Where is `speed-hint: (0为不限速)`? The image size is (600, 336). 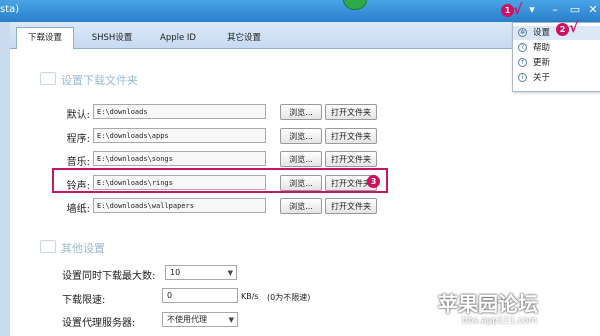 speed-hint: (0为不限速) is located at coordinates (289, 297).